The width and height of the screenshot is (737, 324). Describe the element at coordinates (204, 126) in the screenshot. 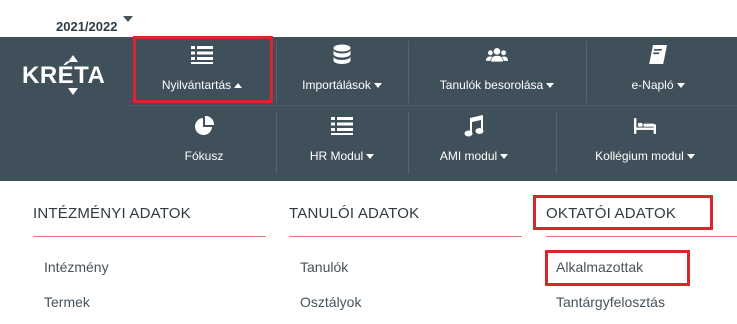

I see `pie-chart-icon` at that location.